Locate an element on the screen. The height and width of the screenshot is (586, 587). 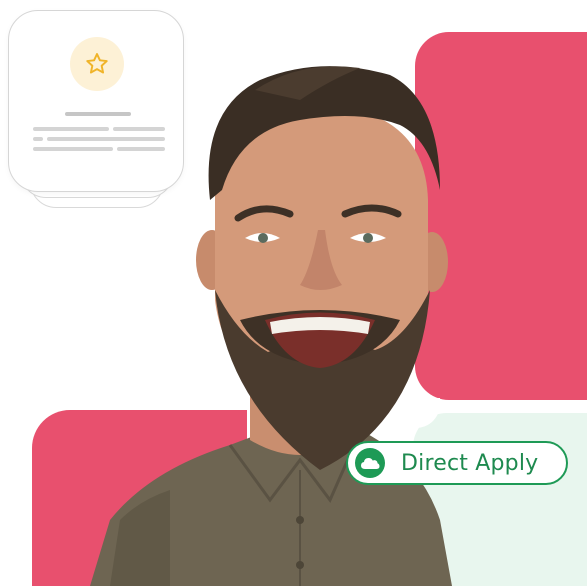
direct-apply-label: Direct Apply is located at coordinates (470, 463).